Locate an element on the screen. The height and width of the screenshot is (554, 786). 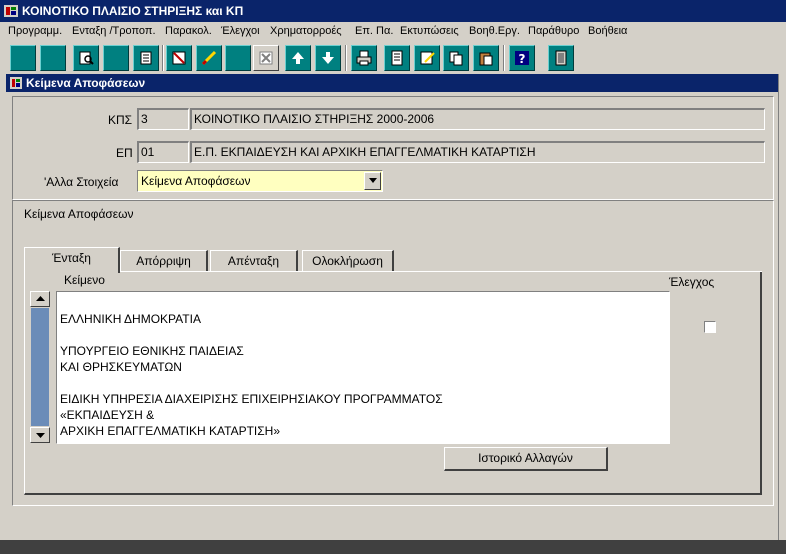
menu-xrimatorroes: Χρηματορροές is located at coordinates (306, 31).